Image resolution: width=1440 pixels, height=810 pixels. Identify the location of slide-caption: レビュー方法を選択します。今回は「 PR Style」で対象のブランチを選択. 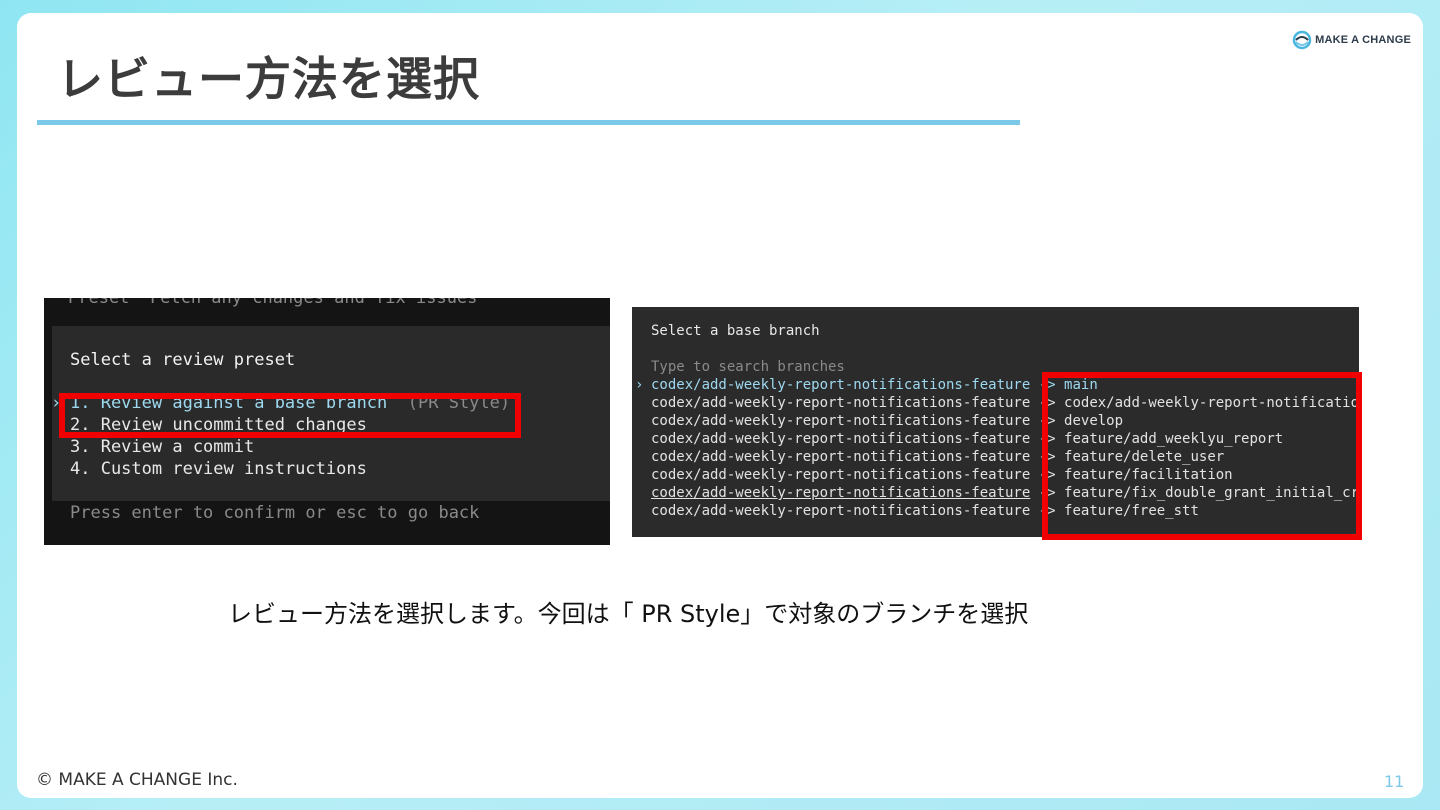
(628, 614).